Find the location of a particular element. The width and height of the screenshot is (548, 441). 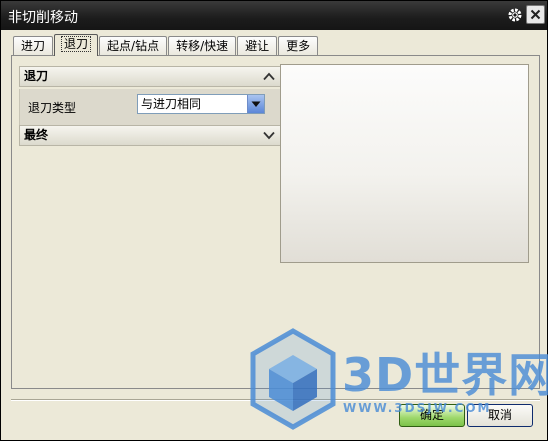

final-group-header: 最终 is located at coordinates (150, 135).